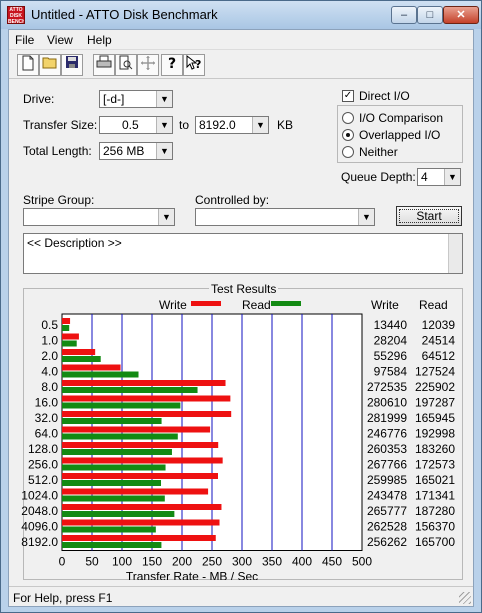 The image size is (482, 613). I want to click on x-tick-label: 350, so click(272, 562).